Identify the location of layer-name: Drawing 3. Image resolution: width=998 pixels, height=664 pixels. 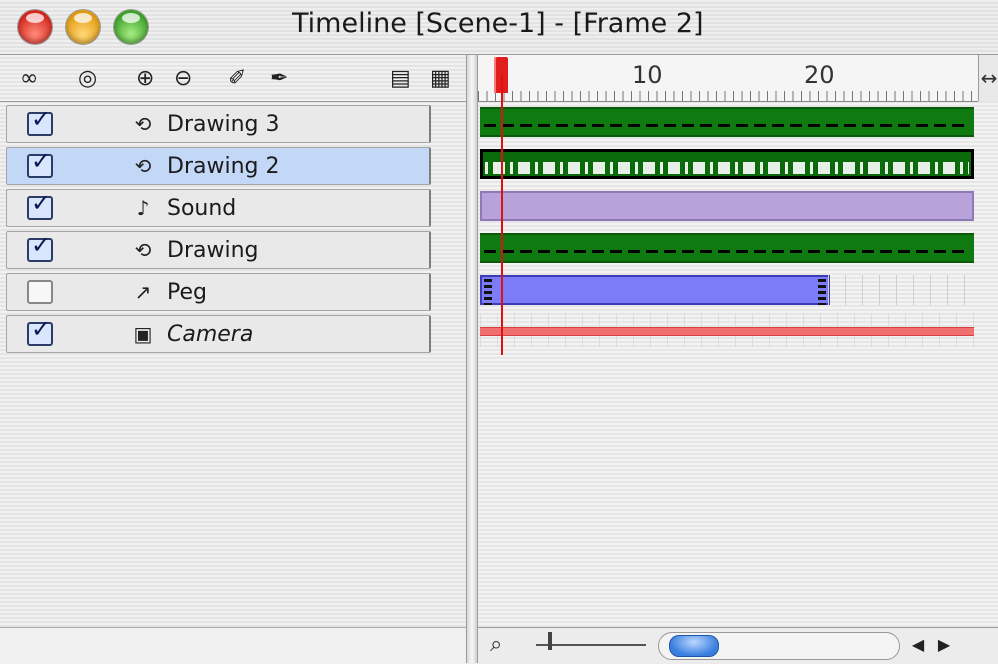
(223, 124).